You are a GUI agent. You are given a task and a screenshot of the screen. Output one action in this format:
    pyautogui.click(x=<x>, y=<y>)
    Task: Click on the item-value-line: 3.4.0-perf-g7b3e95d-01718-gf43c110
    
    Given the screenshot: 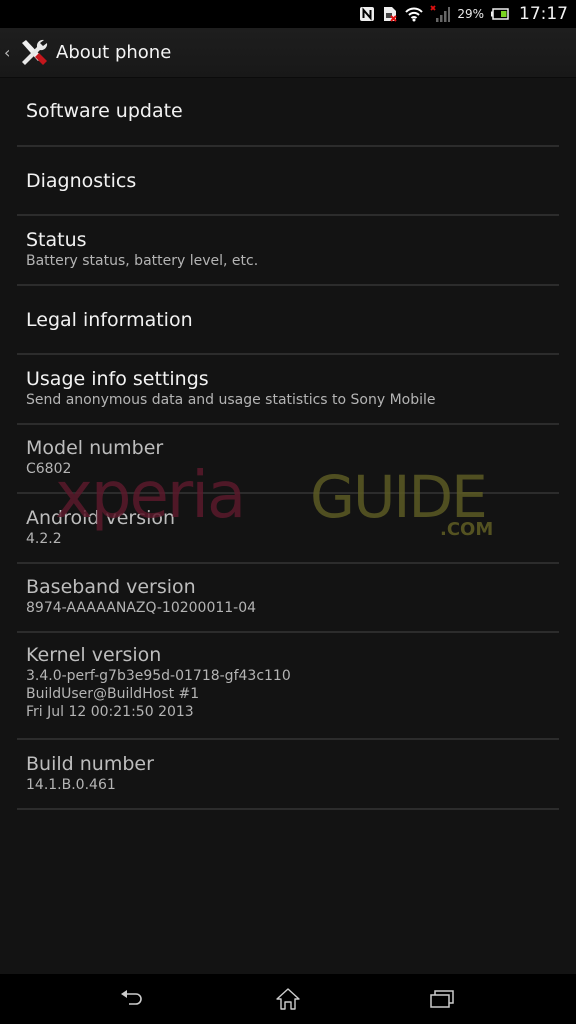 What is the action you would take?
    pyautogui.click(x=158, y=676)
    